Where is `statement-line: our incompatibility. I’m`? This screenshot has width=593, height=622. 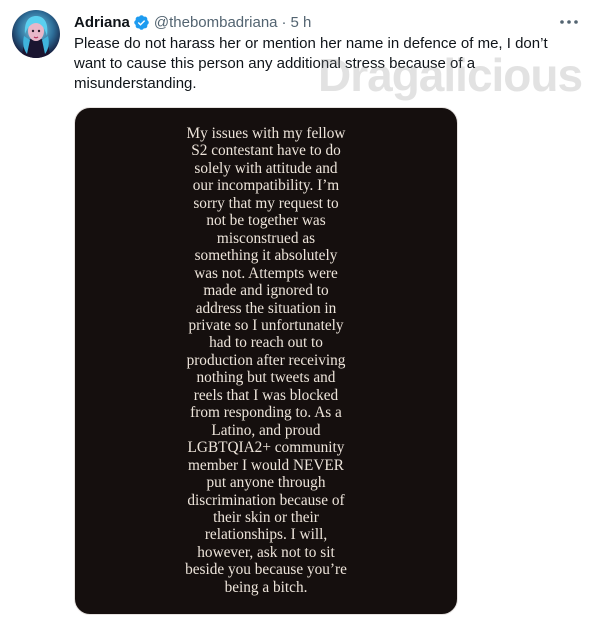 statement-line: our incompatibility. I’m is located at coordinates (266, 186).